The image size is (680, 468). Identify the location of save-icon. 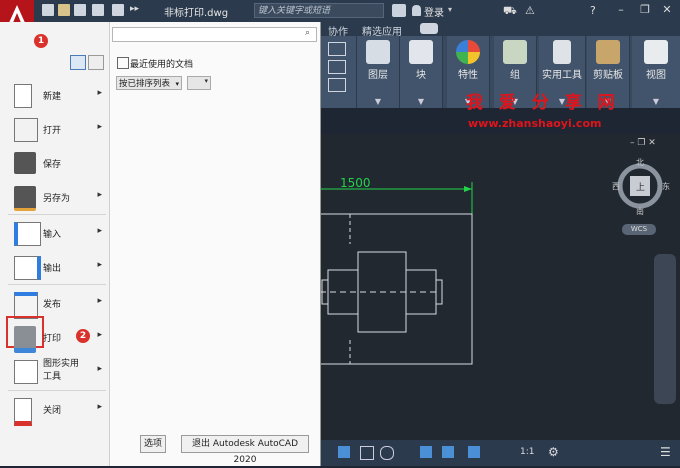
(80, 10).